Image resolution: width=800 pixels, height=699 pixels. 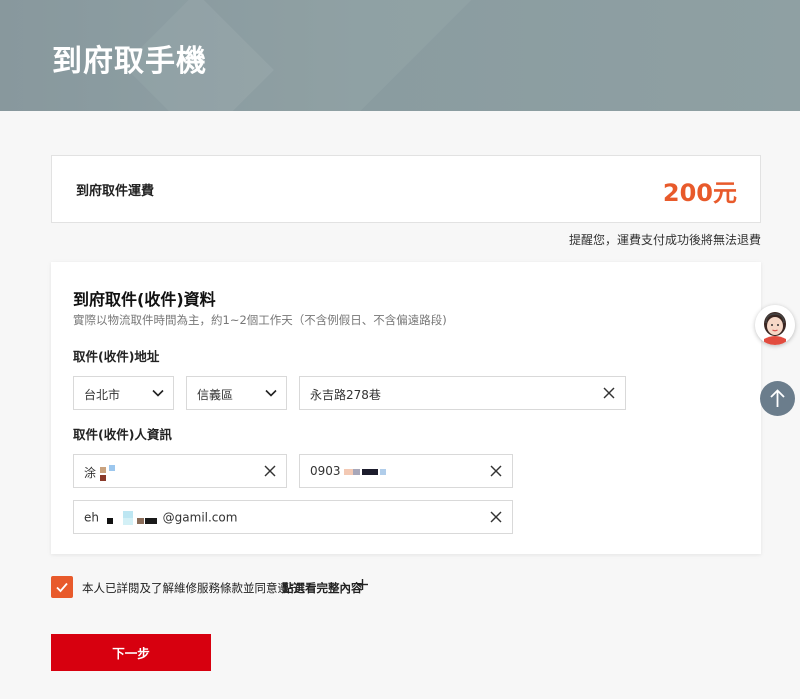 I want to click on phone-input: 0903, so click(x=406, y=471).